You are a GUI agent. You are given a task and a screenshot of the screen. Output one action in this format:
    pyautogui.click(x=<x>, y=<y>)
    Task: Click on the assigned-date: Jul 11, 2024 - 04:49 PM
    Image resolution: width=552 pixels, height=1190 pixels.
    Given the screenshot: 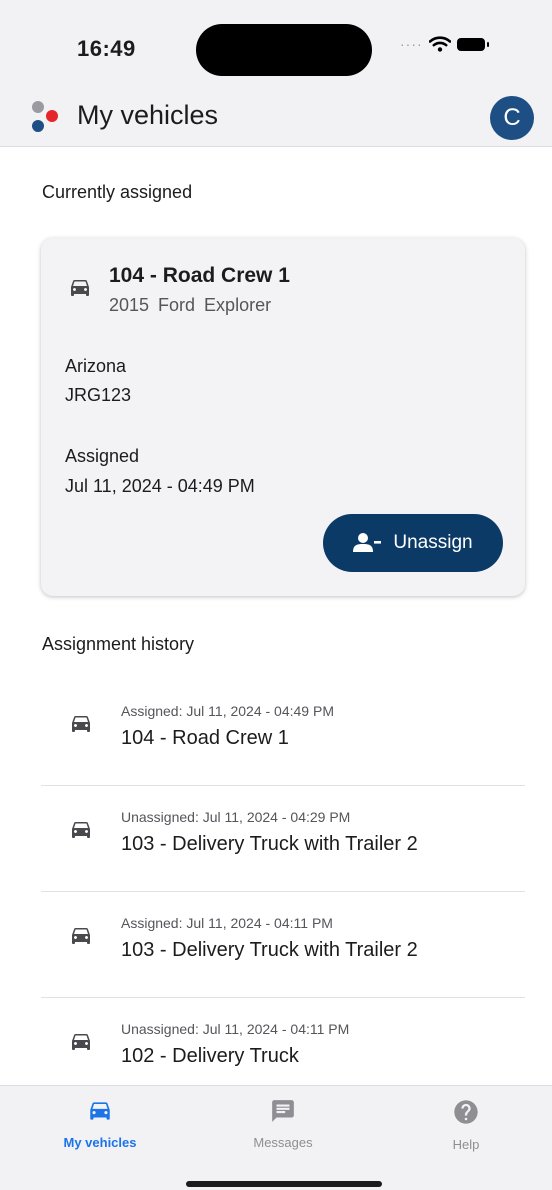 What is the action you would take?
    pyautogui.click(x=160, y=486)
    